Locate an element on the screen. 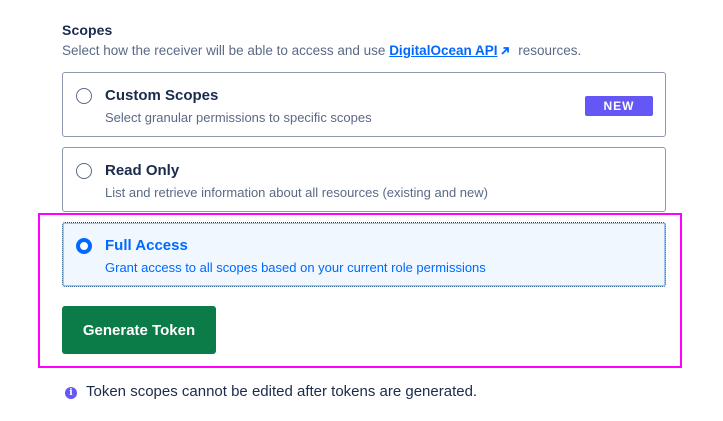  digitalocean-api-link: DigitalOcean API is located at coordinates (443, 50).